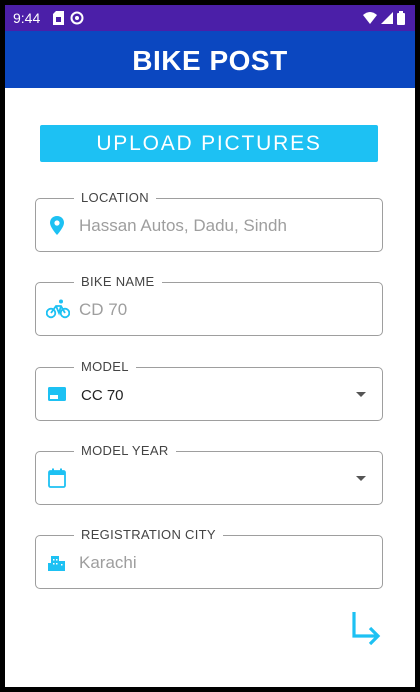  What do you see at coordinates (367, 627) in the screenshot?
I see `next-arrow-icon` at bounding box center [367, 627].